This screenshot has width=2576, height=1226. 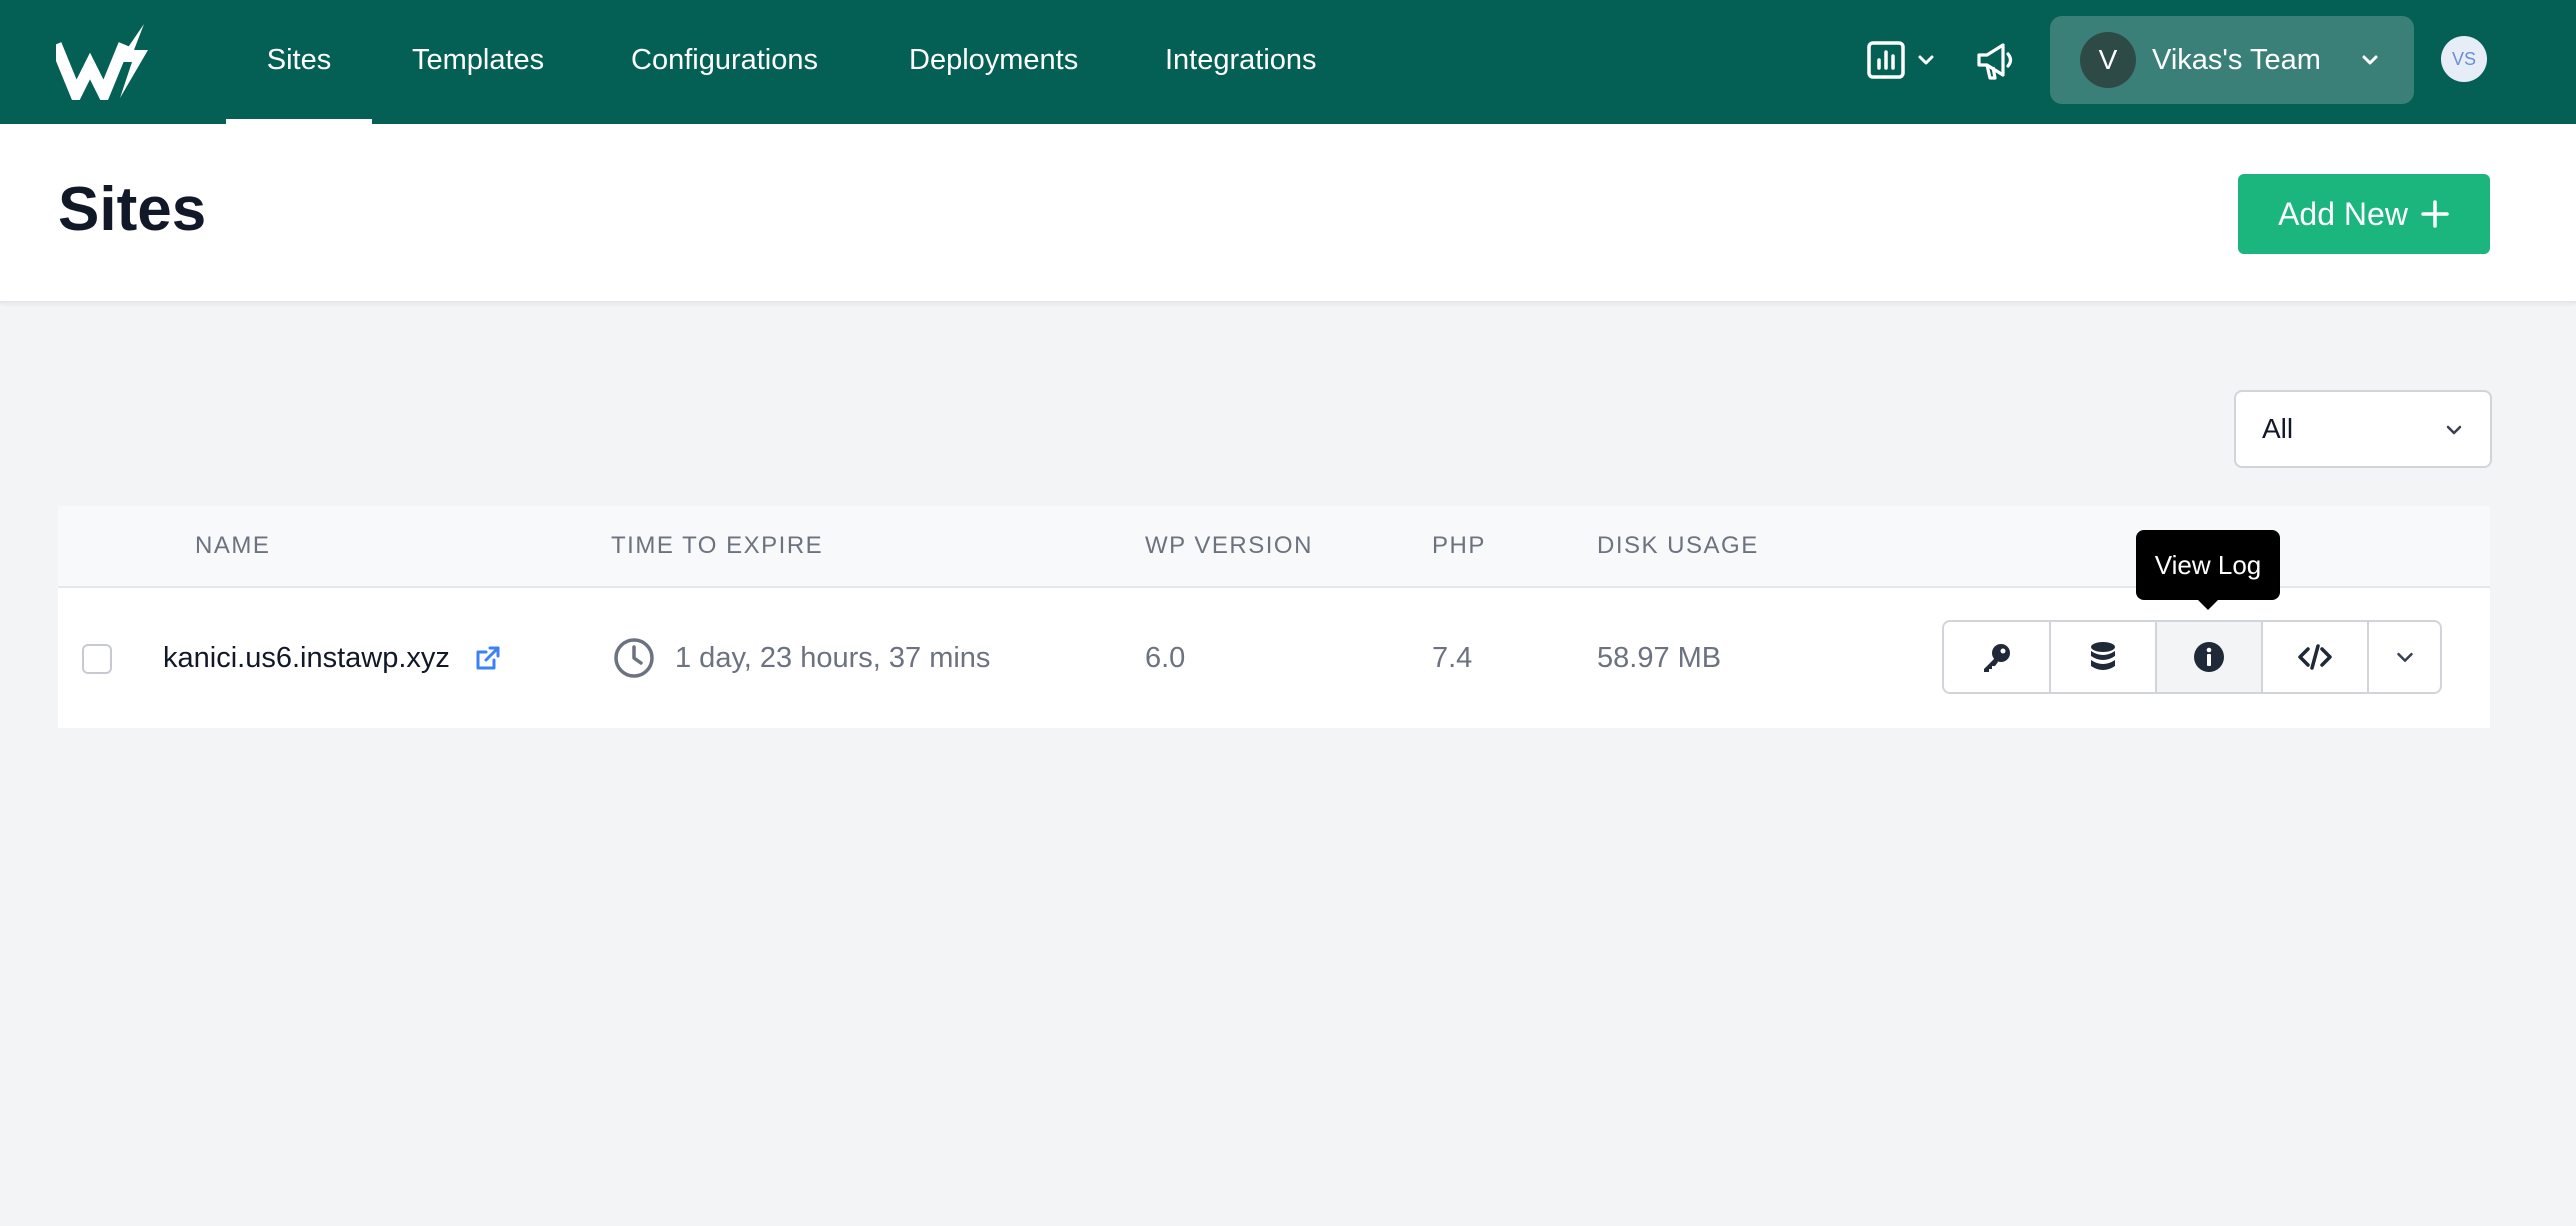 I want to click on team-avatar: V, so click(x=2108, y=60).